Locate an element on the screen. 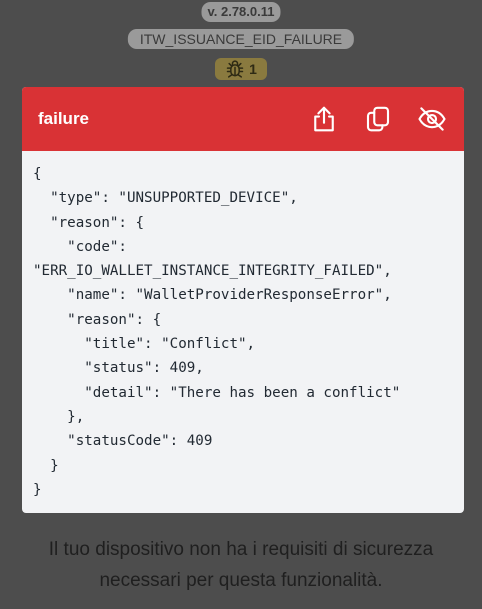 This screenshot has width=482, height=609. share-icon is located at coordinates (324, 119).